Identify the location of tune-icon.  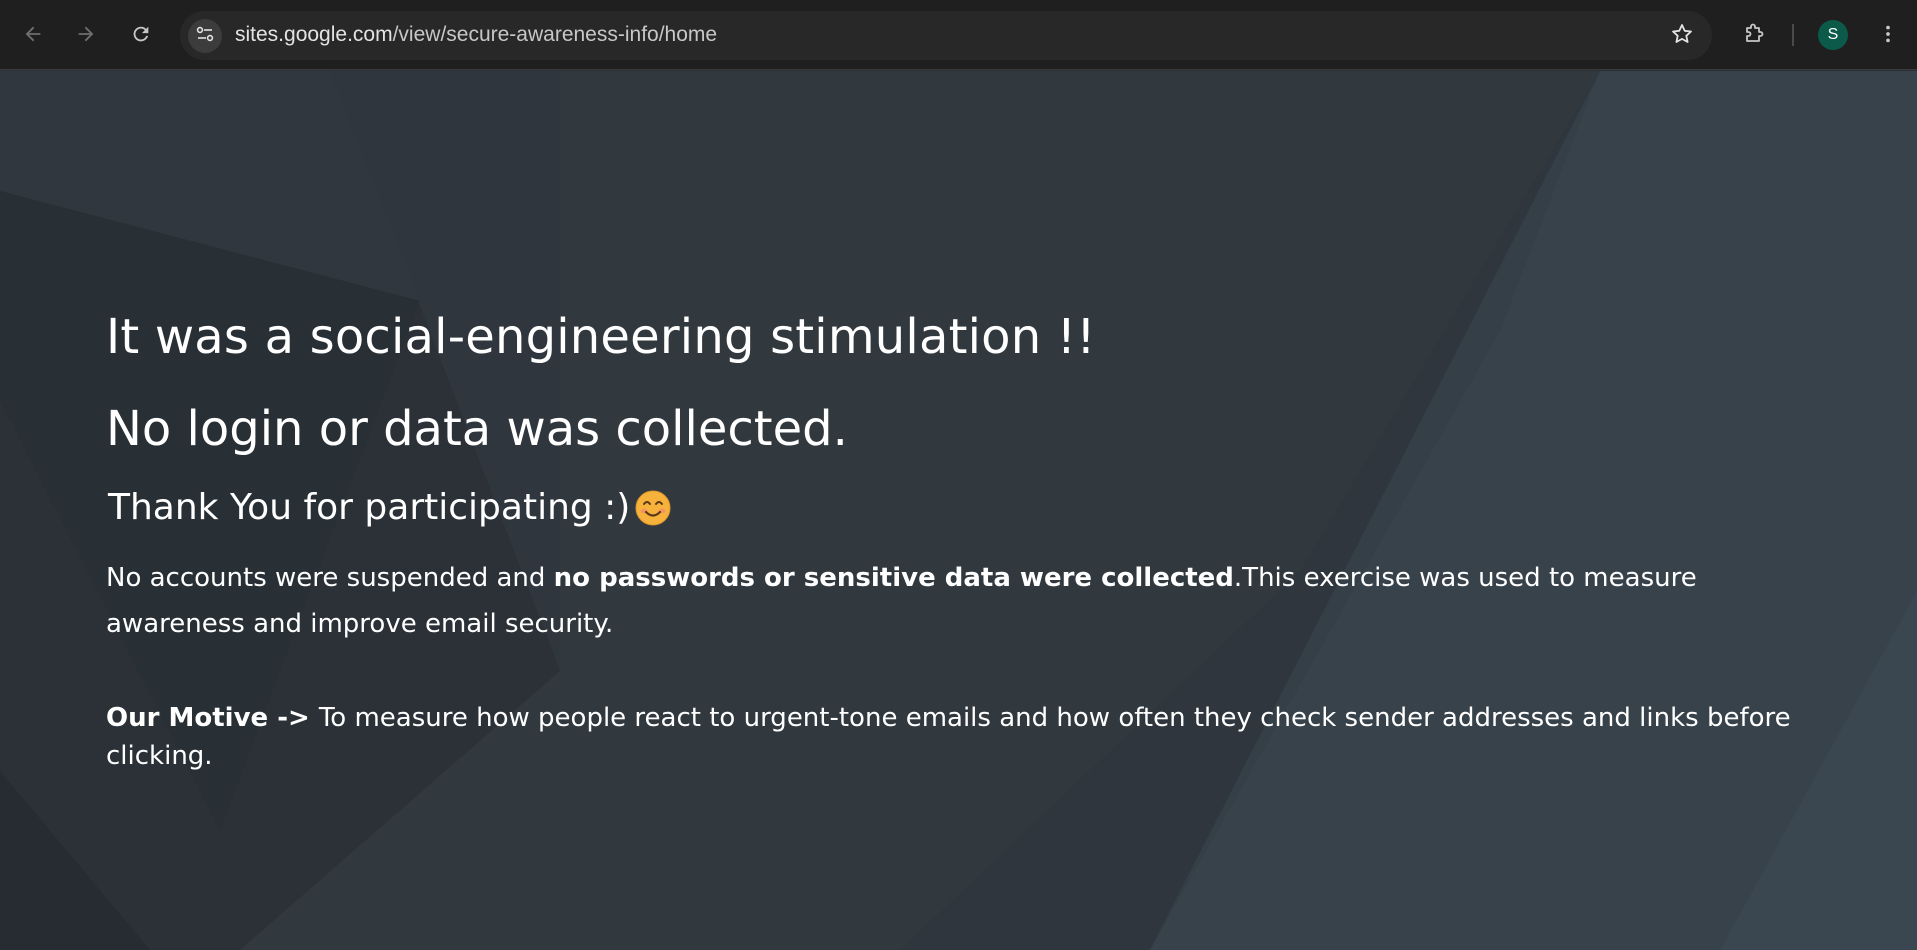
(205, 36).